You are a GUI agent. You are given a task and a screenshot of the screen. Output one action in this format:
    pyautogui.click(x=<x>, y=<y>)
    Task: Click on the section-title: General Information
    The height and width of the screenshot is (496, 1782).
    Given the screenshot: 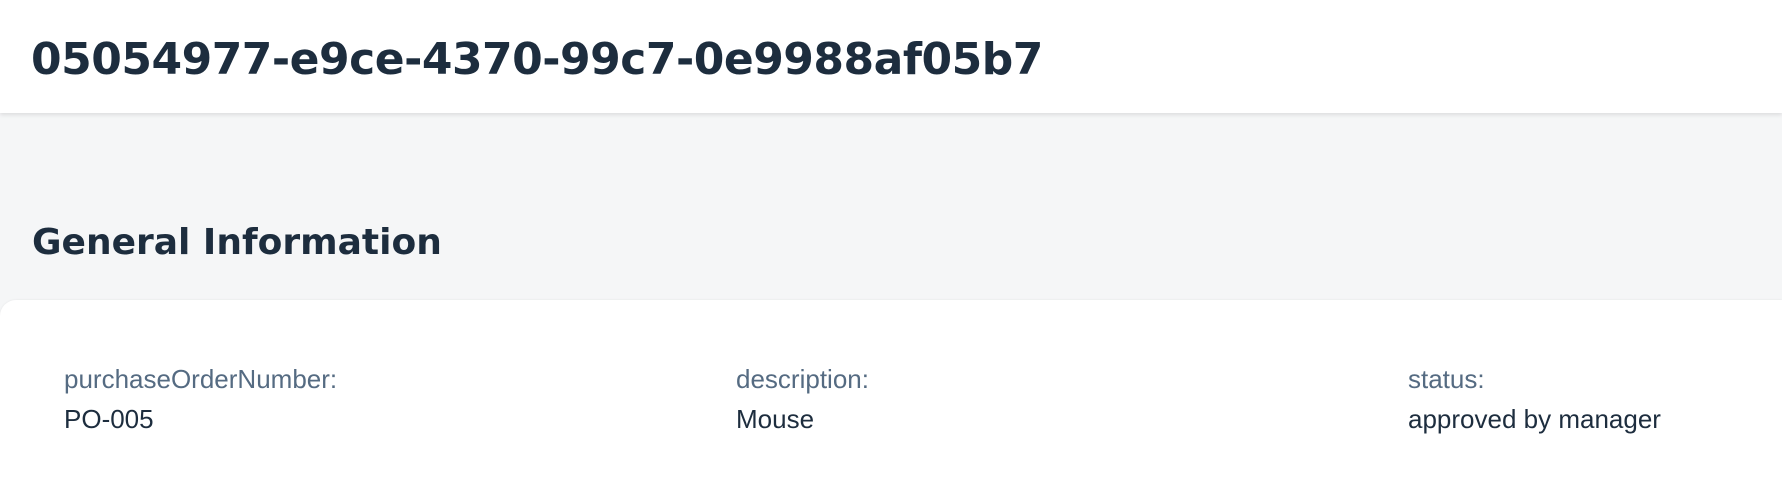 What is the action you would take?
    pyautogui.click(x=237, y=242)
    